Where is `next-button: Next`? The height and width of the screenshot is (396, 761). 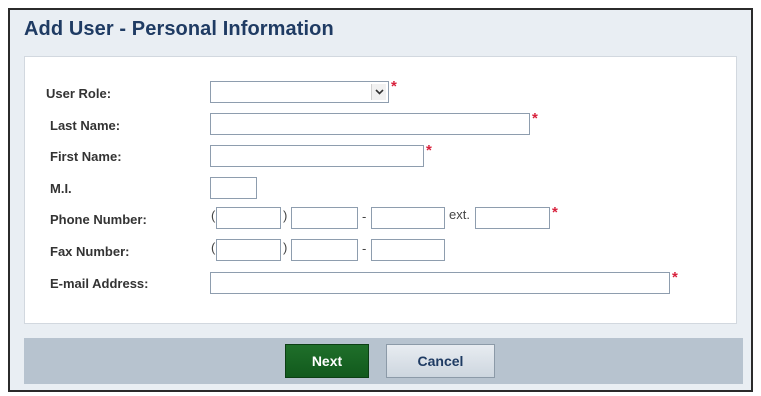 next-button: Next is located at coordinates (327, 361).